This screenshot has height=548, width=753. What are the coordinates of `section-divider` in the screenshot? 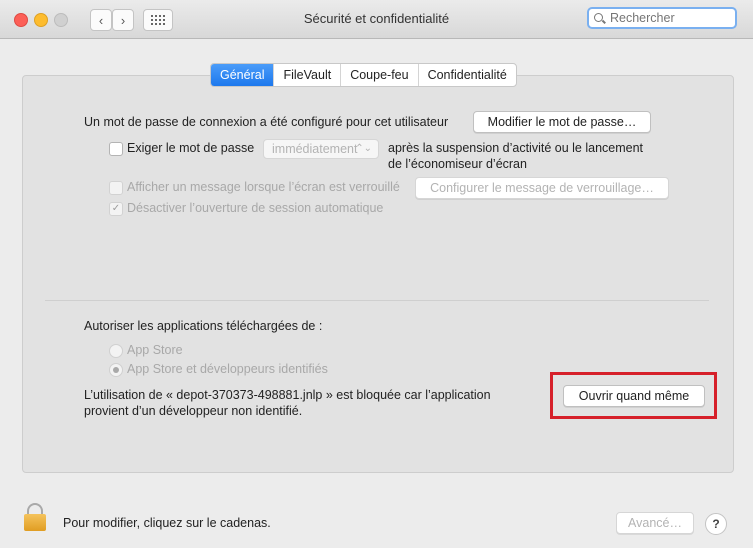 It's located at (377, 300).